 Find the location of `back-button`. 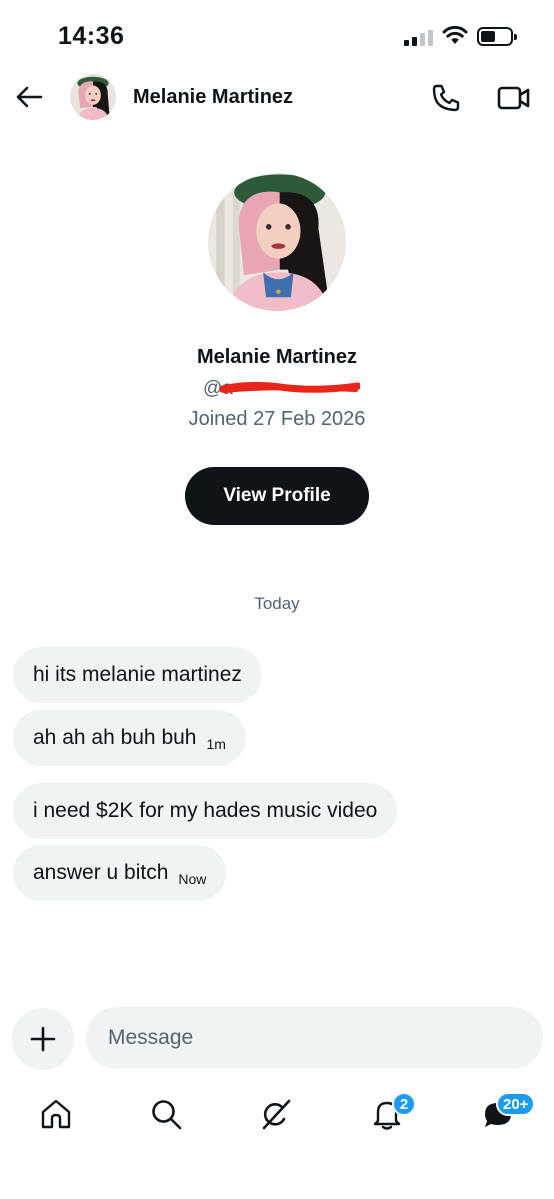

back-button is located at coordinates (29, 97).